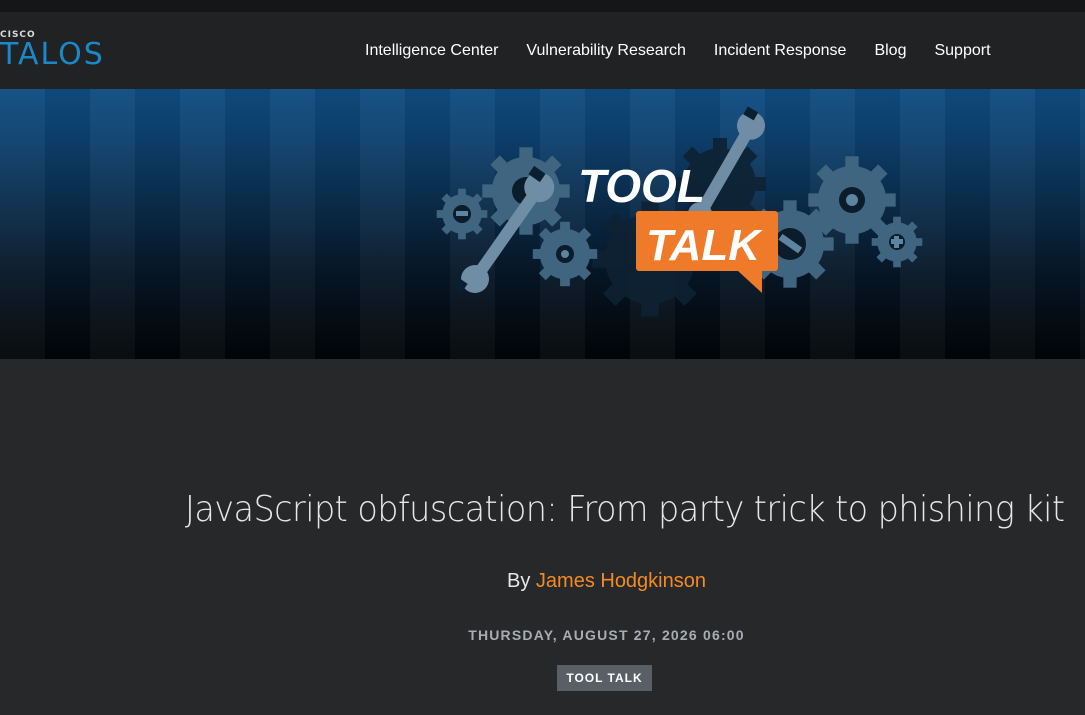 The height and width of the screenshot is (715, 1085). What do you see at coordinates (604, 678) in the screenshot?
I see `tag-tool-talk: TOOL TALK` at bounding box center [604, 678].